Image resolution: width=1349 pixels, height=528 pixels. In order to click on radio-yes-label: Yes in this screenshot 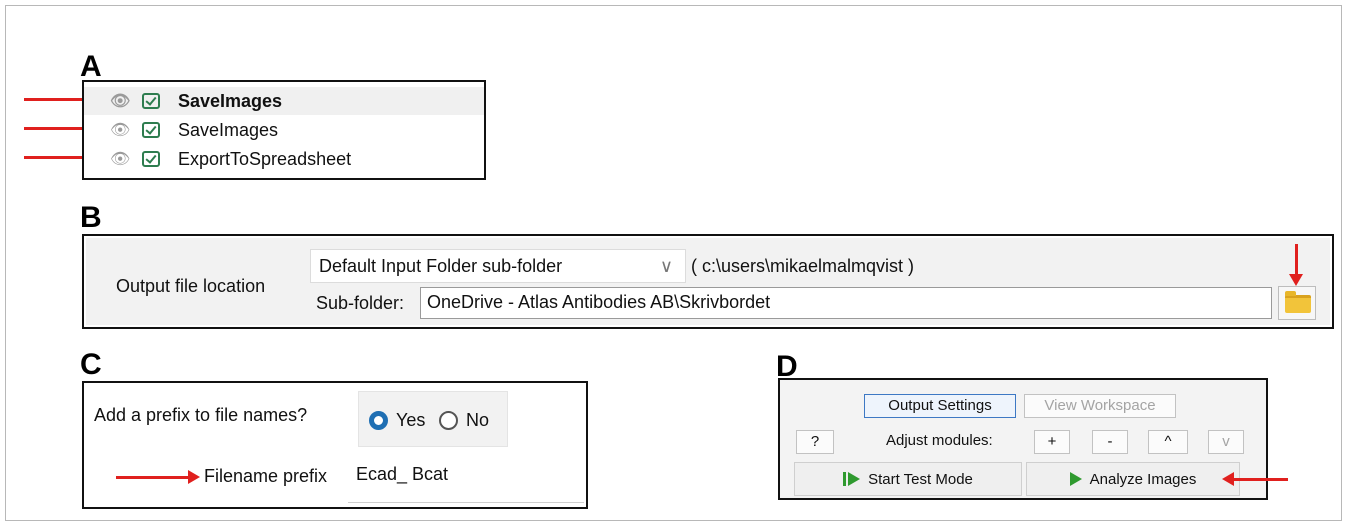, I will do `click(411, 419)`.